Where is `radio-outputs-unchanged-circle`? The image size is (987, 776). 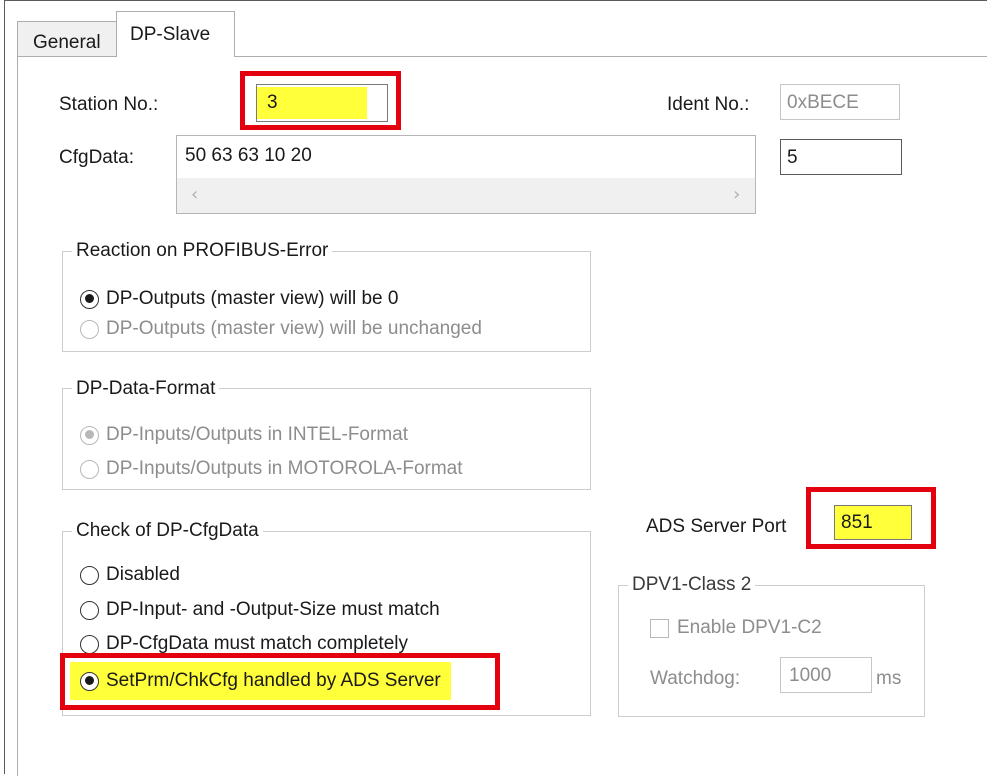
radio-outputs-unchanged-circle is located at coordinates (89, 329).